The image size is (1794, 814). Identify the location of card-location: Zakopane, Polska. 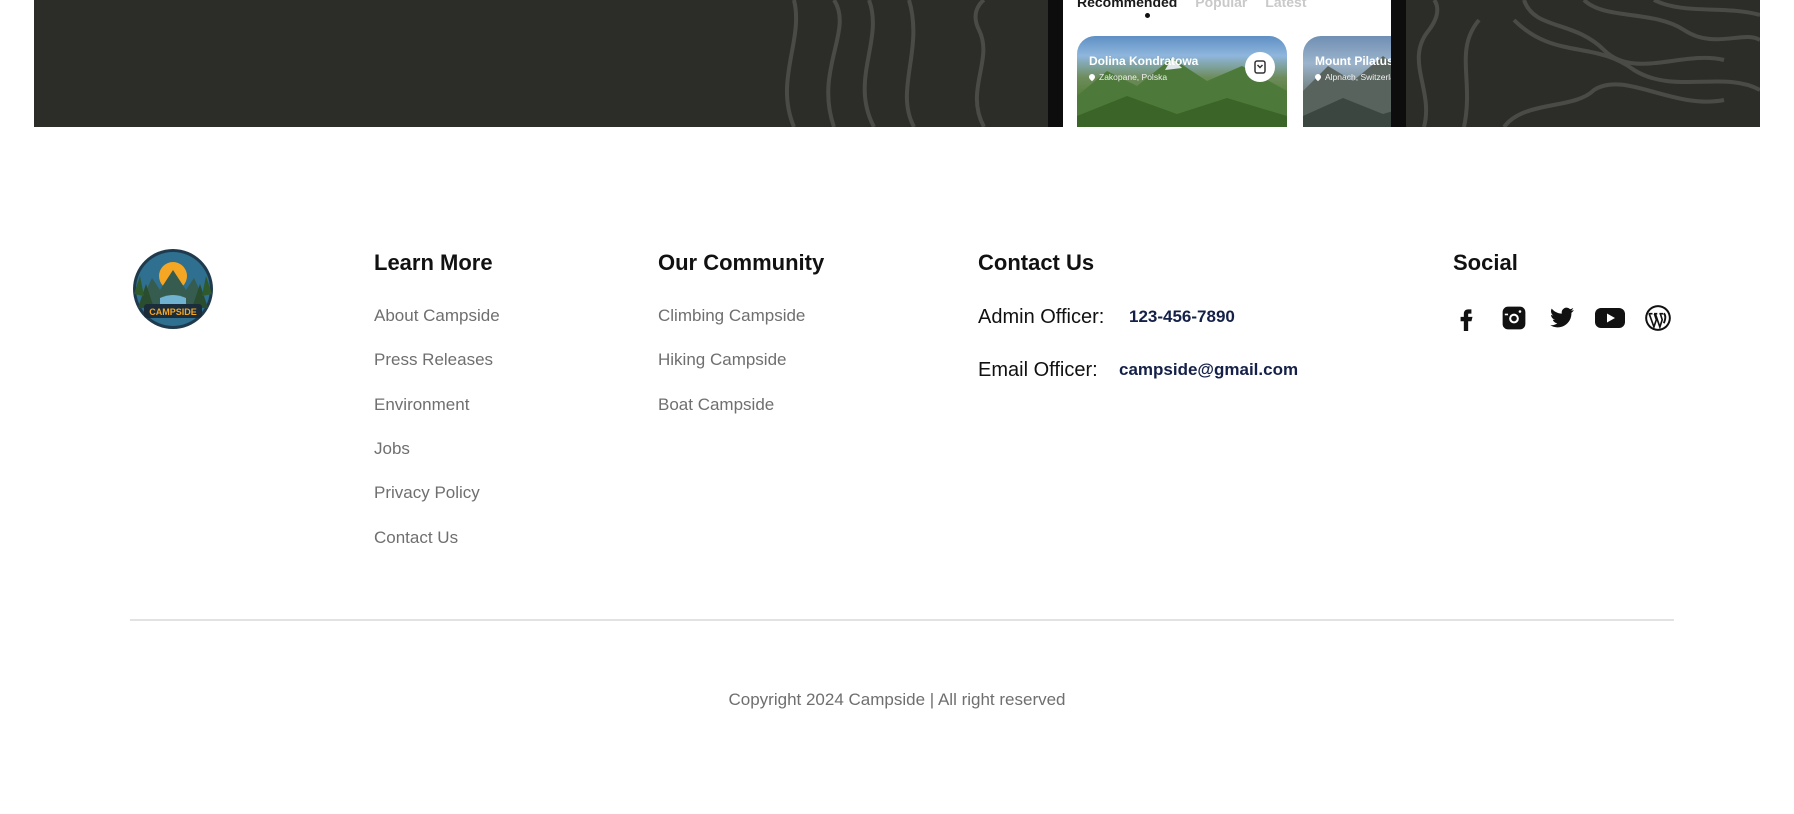
(1127, 77).